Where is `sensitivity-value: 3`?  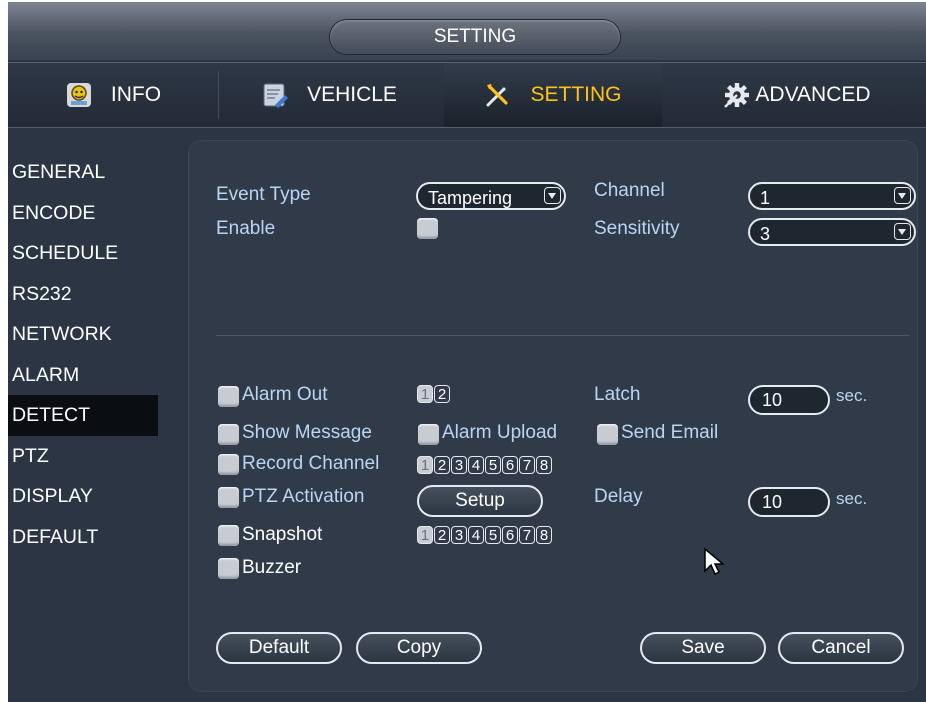 sensitivity-value: 3 is located at coordinates (765, 234).